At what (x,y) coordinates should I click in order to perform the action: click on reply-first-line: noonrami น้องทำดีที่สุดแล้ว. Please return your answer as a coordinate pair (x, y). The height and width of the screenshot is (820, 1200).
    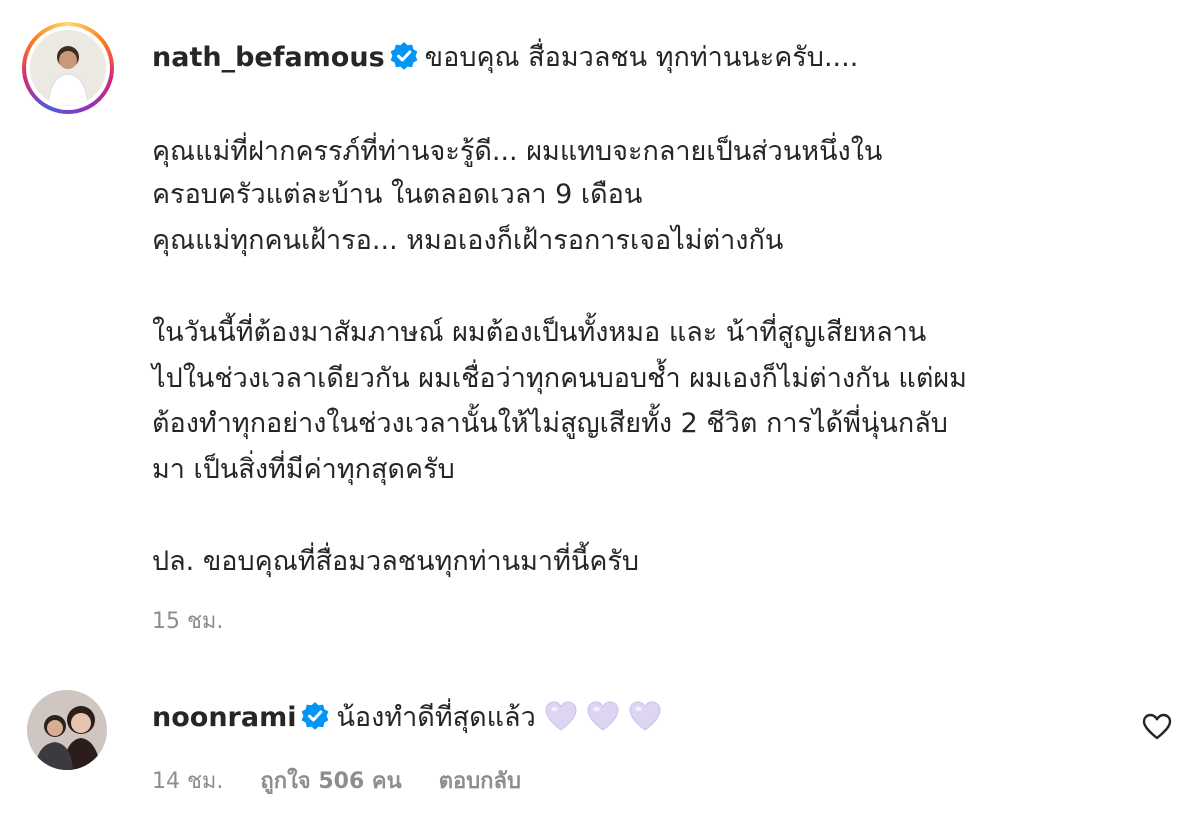
    Looking at the image, I should click on (407, 718).